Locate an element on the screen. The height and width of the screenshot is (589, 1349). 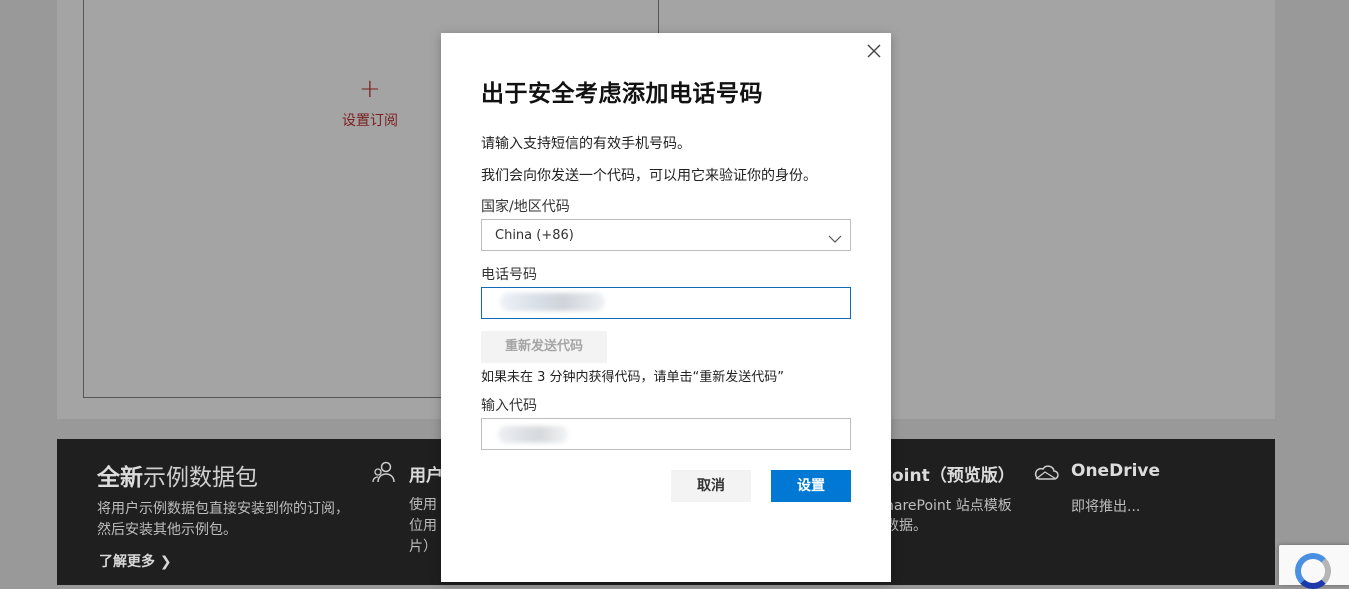
dialog-instruction: 请输入支持短信的有效手机号码。 is located at coordinates (586, 144).